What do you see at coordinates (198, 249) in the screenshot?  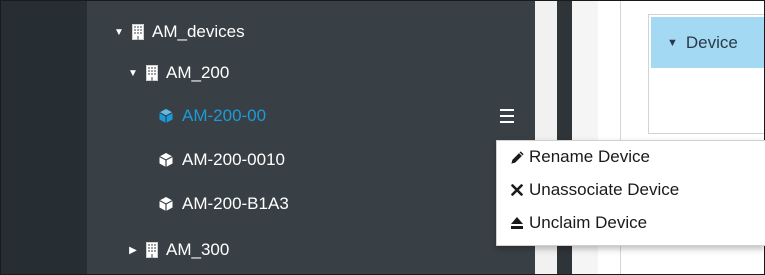 I see `tree-item-label: AM_300` at bounding box center [198, 249].